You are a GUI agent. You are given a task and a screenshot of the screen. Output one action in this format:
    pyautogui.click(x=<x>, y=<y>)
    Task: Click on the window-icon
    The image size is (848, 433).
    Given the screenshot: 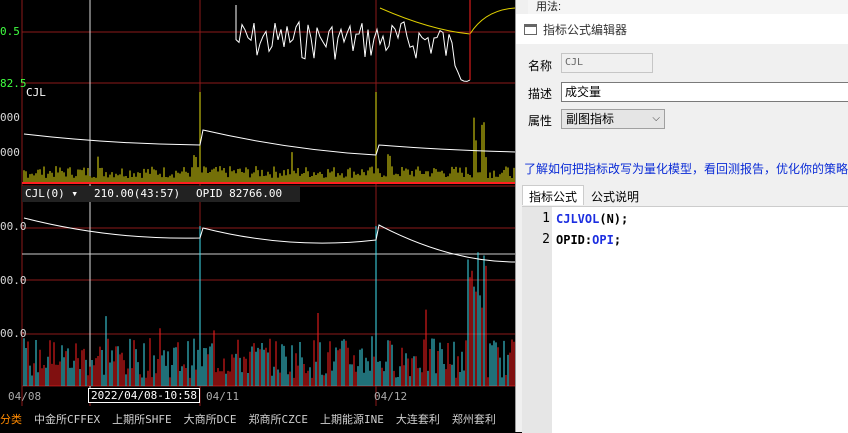 What is the action you would take?
    pyautogui.click(x=530, y=29)
    